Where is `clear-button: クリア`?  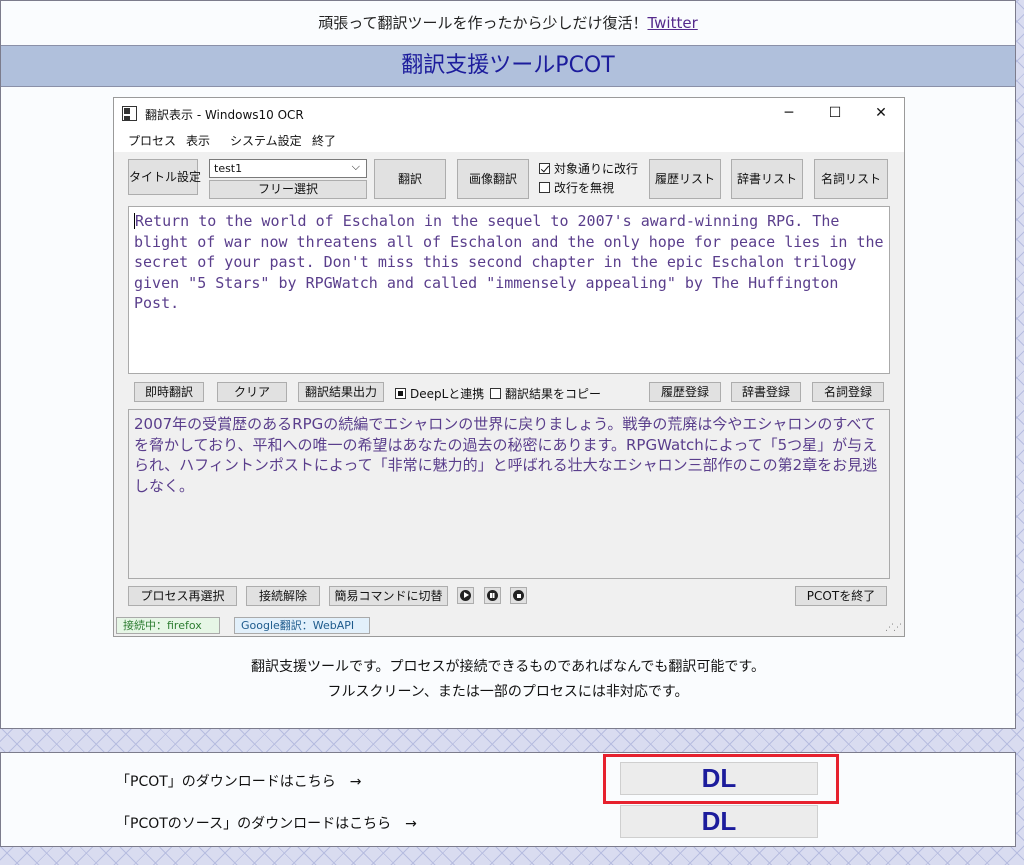
clear-button: クリア is located at coordinates (252, 392).